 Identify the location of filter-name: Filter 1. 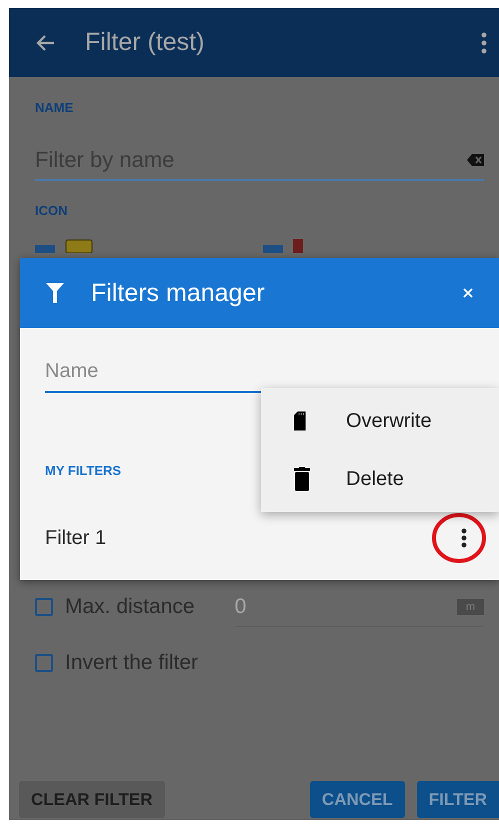
(253, 538).